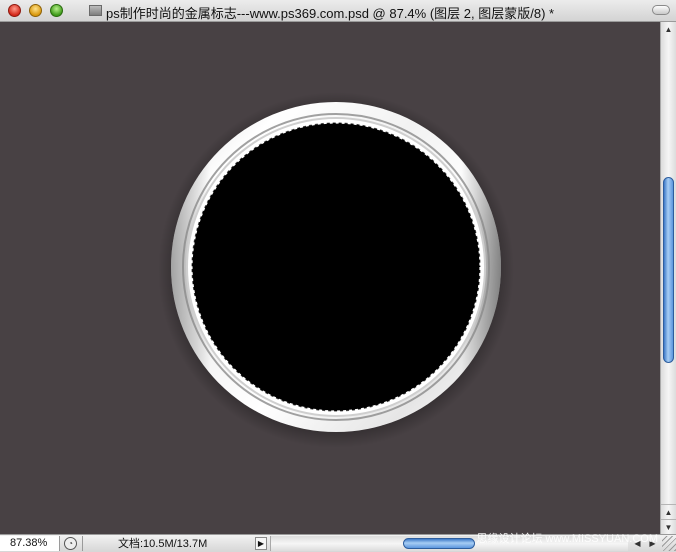  What do you see at coordinates (668, 270) in the screenshot?
I see `vertical-scroll-thumb` at bounding box center [668, 270].